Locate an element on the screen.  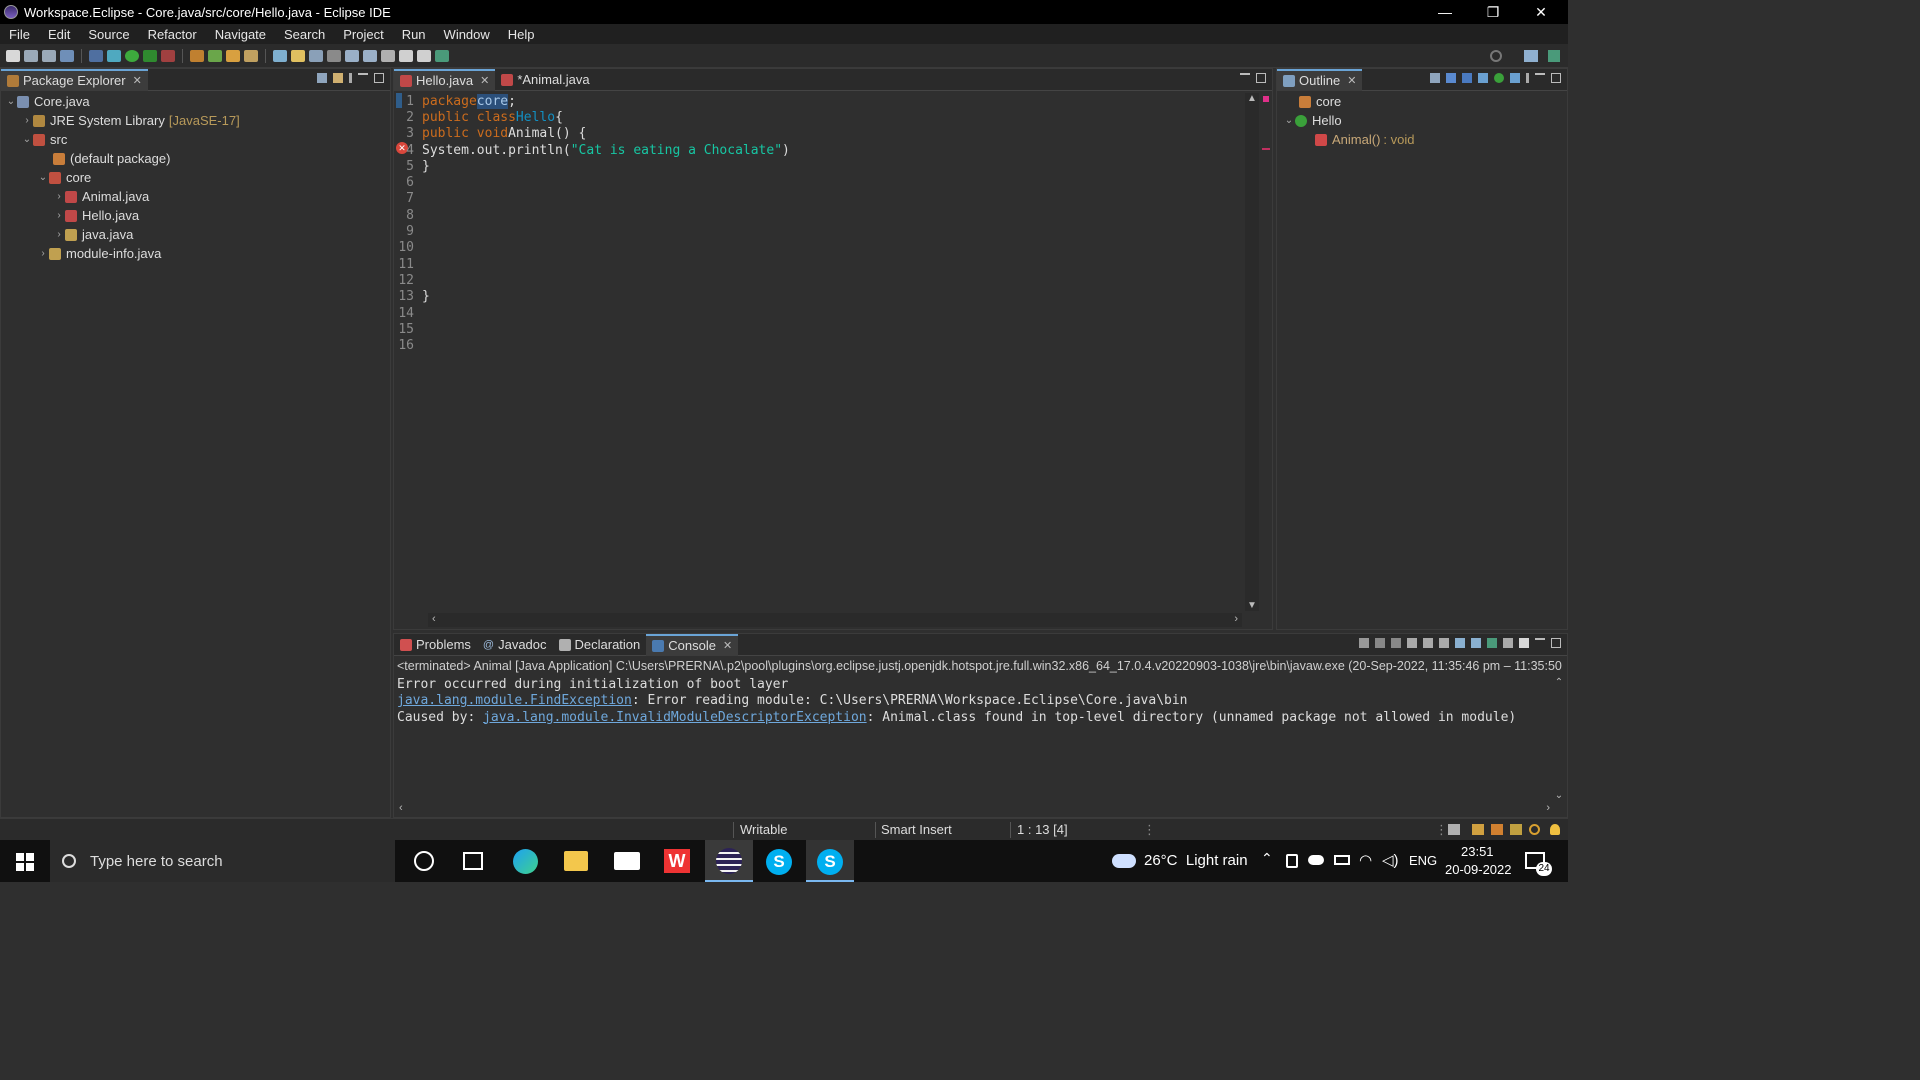
taskbar-eclipse-active is located at coordinates (729, 861).